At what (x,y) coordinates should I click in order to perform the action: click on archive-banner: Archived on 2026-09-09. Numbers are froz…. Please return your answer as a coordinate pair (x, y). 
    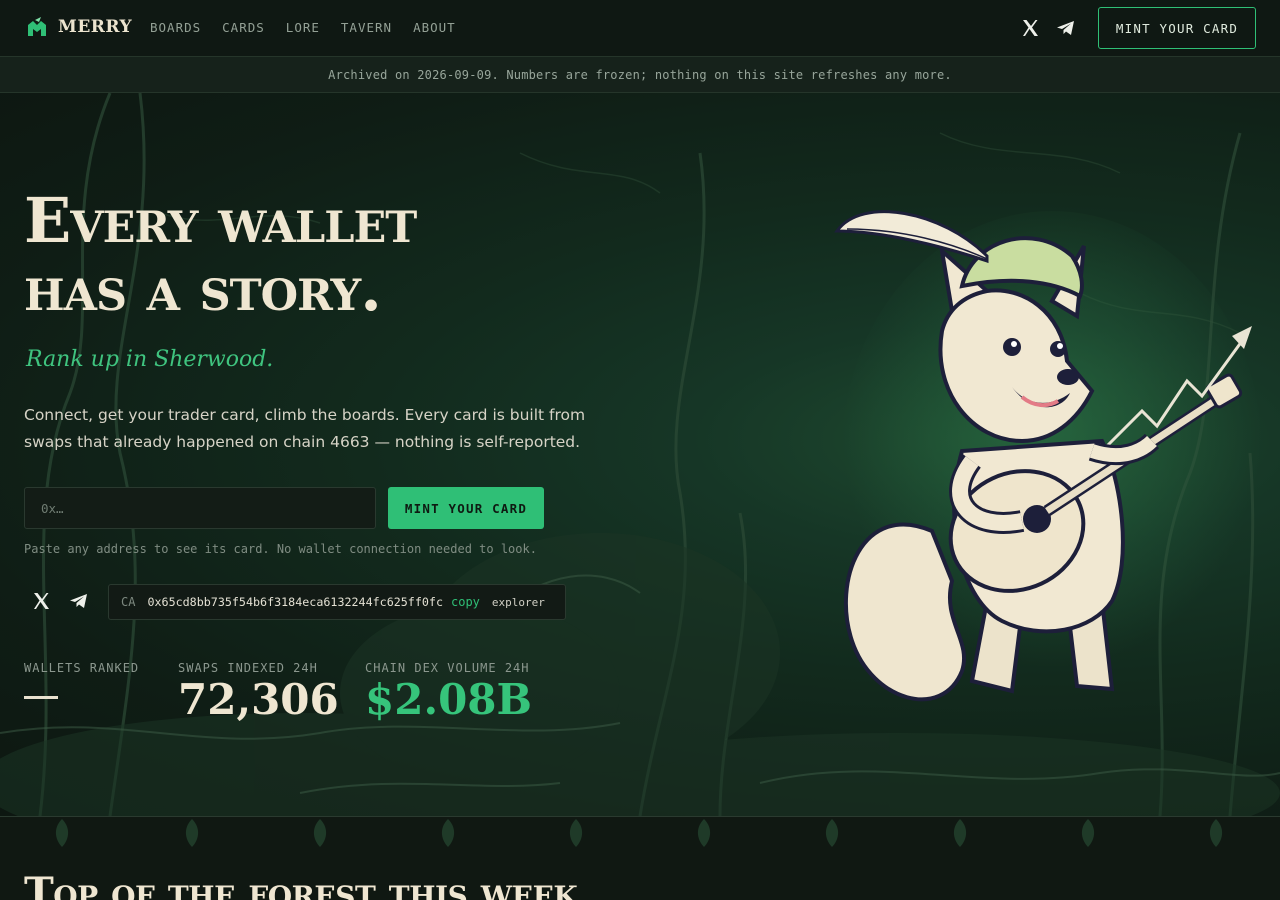
    Looking at the image, I should click on (640, 75).